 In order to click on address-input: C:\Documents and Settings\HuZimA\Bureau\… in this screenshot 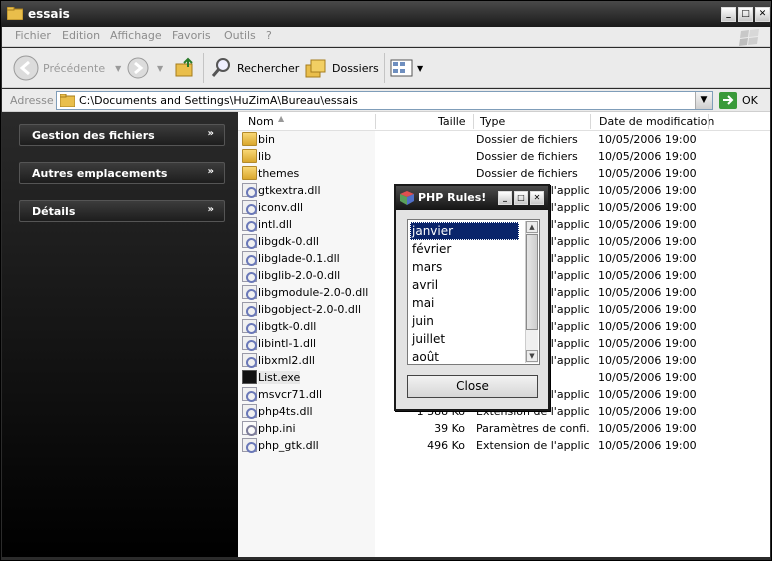, I will do `click(384, 100)`.